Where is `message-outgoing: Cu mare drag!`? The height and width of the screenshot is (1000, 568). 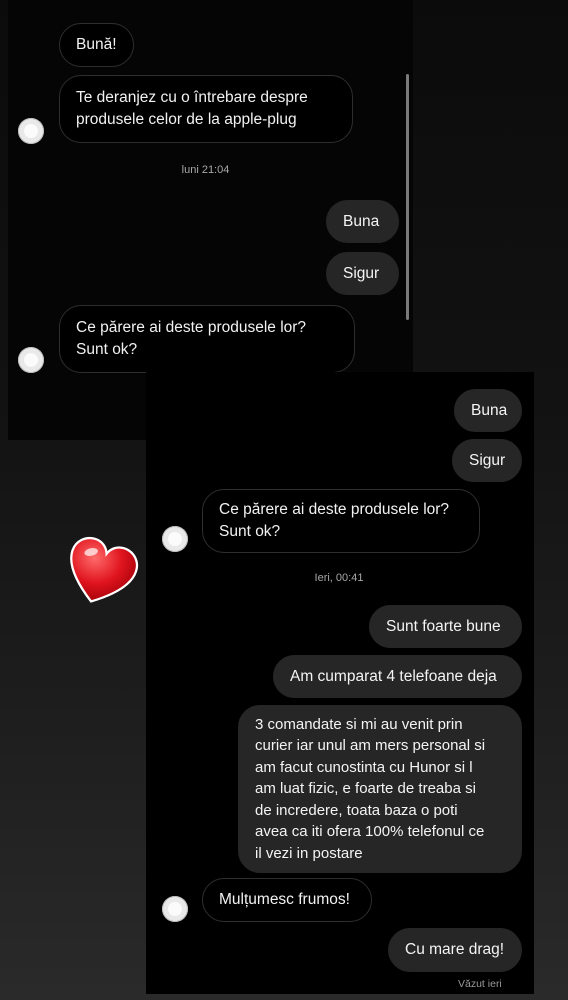 message-outgoing: Cu mare drag! is located at coordinates (455, 950).